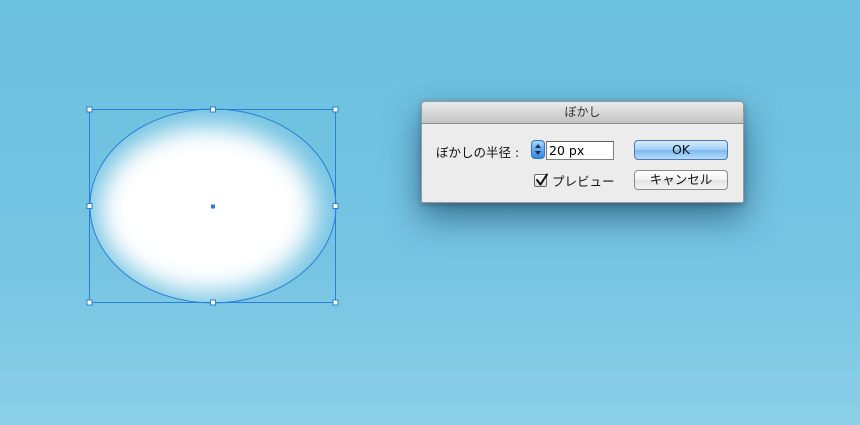 This screenshot has width=860, height=425. I want to click on ok-button: OK, so click(681, 150).